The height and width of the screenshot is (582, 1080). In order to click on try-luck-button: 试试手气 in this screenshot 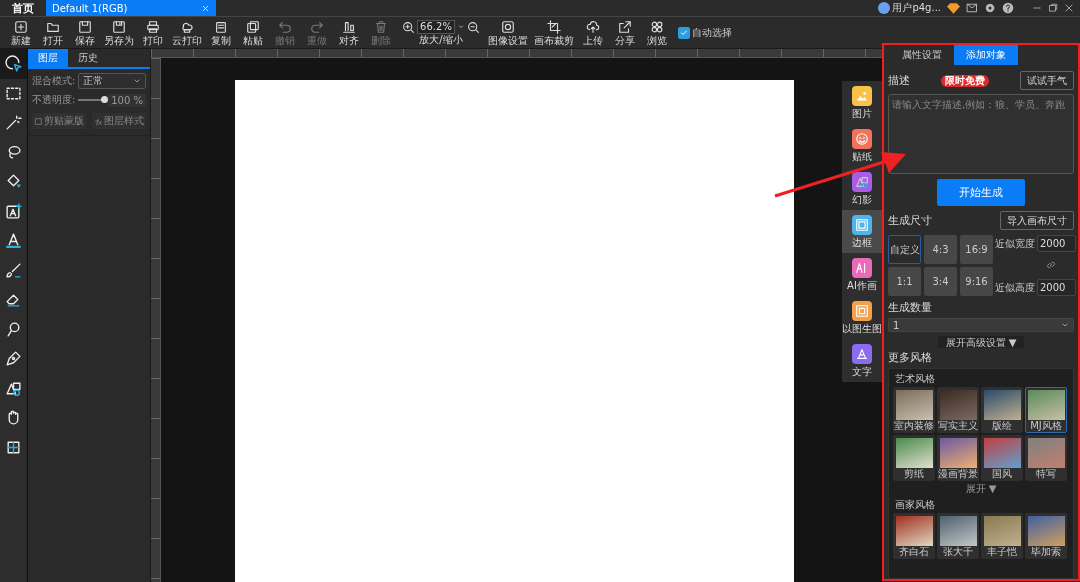, I will do `click(1047, 80)`.